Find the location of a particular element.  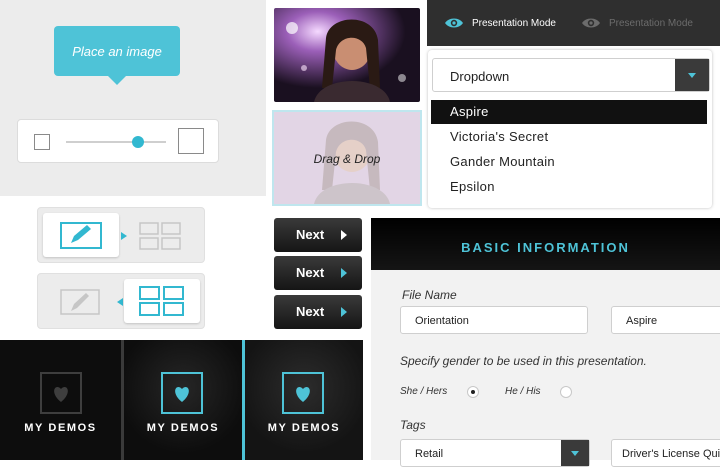

next-button: Next is located at coordinates (318, 235).